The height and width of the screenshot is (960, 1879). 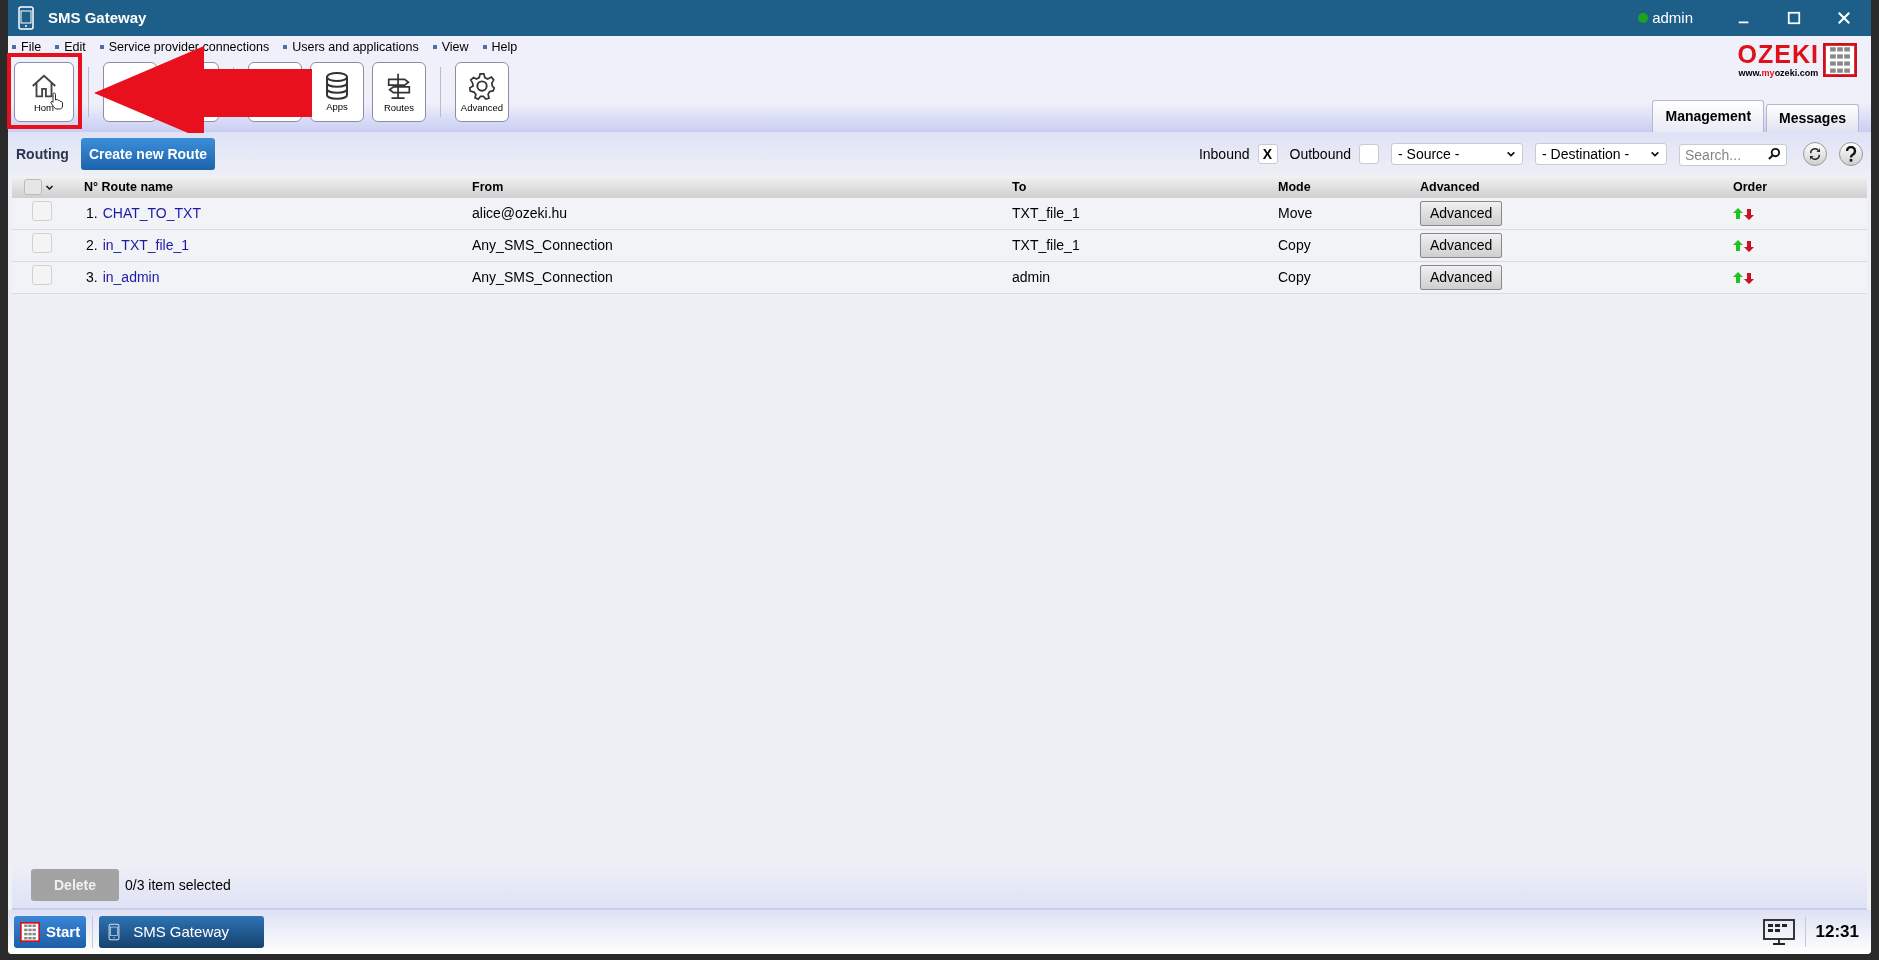 What do you see at coordinates (1020, 187) in the screenshot?
I see `column-header: To` at bounding box center [1020, 187].